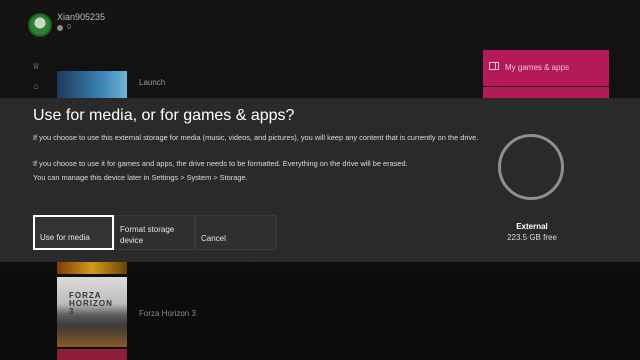  Describe the element at coordinates (531, 167) in the screenshot. I see `drive-icon` at that location.